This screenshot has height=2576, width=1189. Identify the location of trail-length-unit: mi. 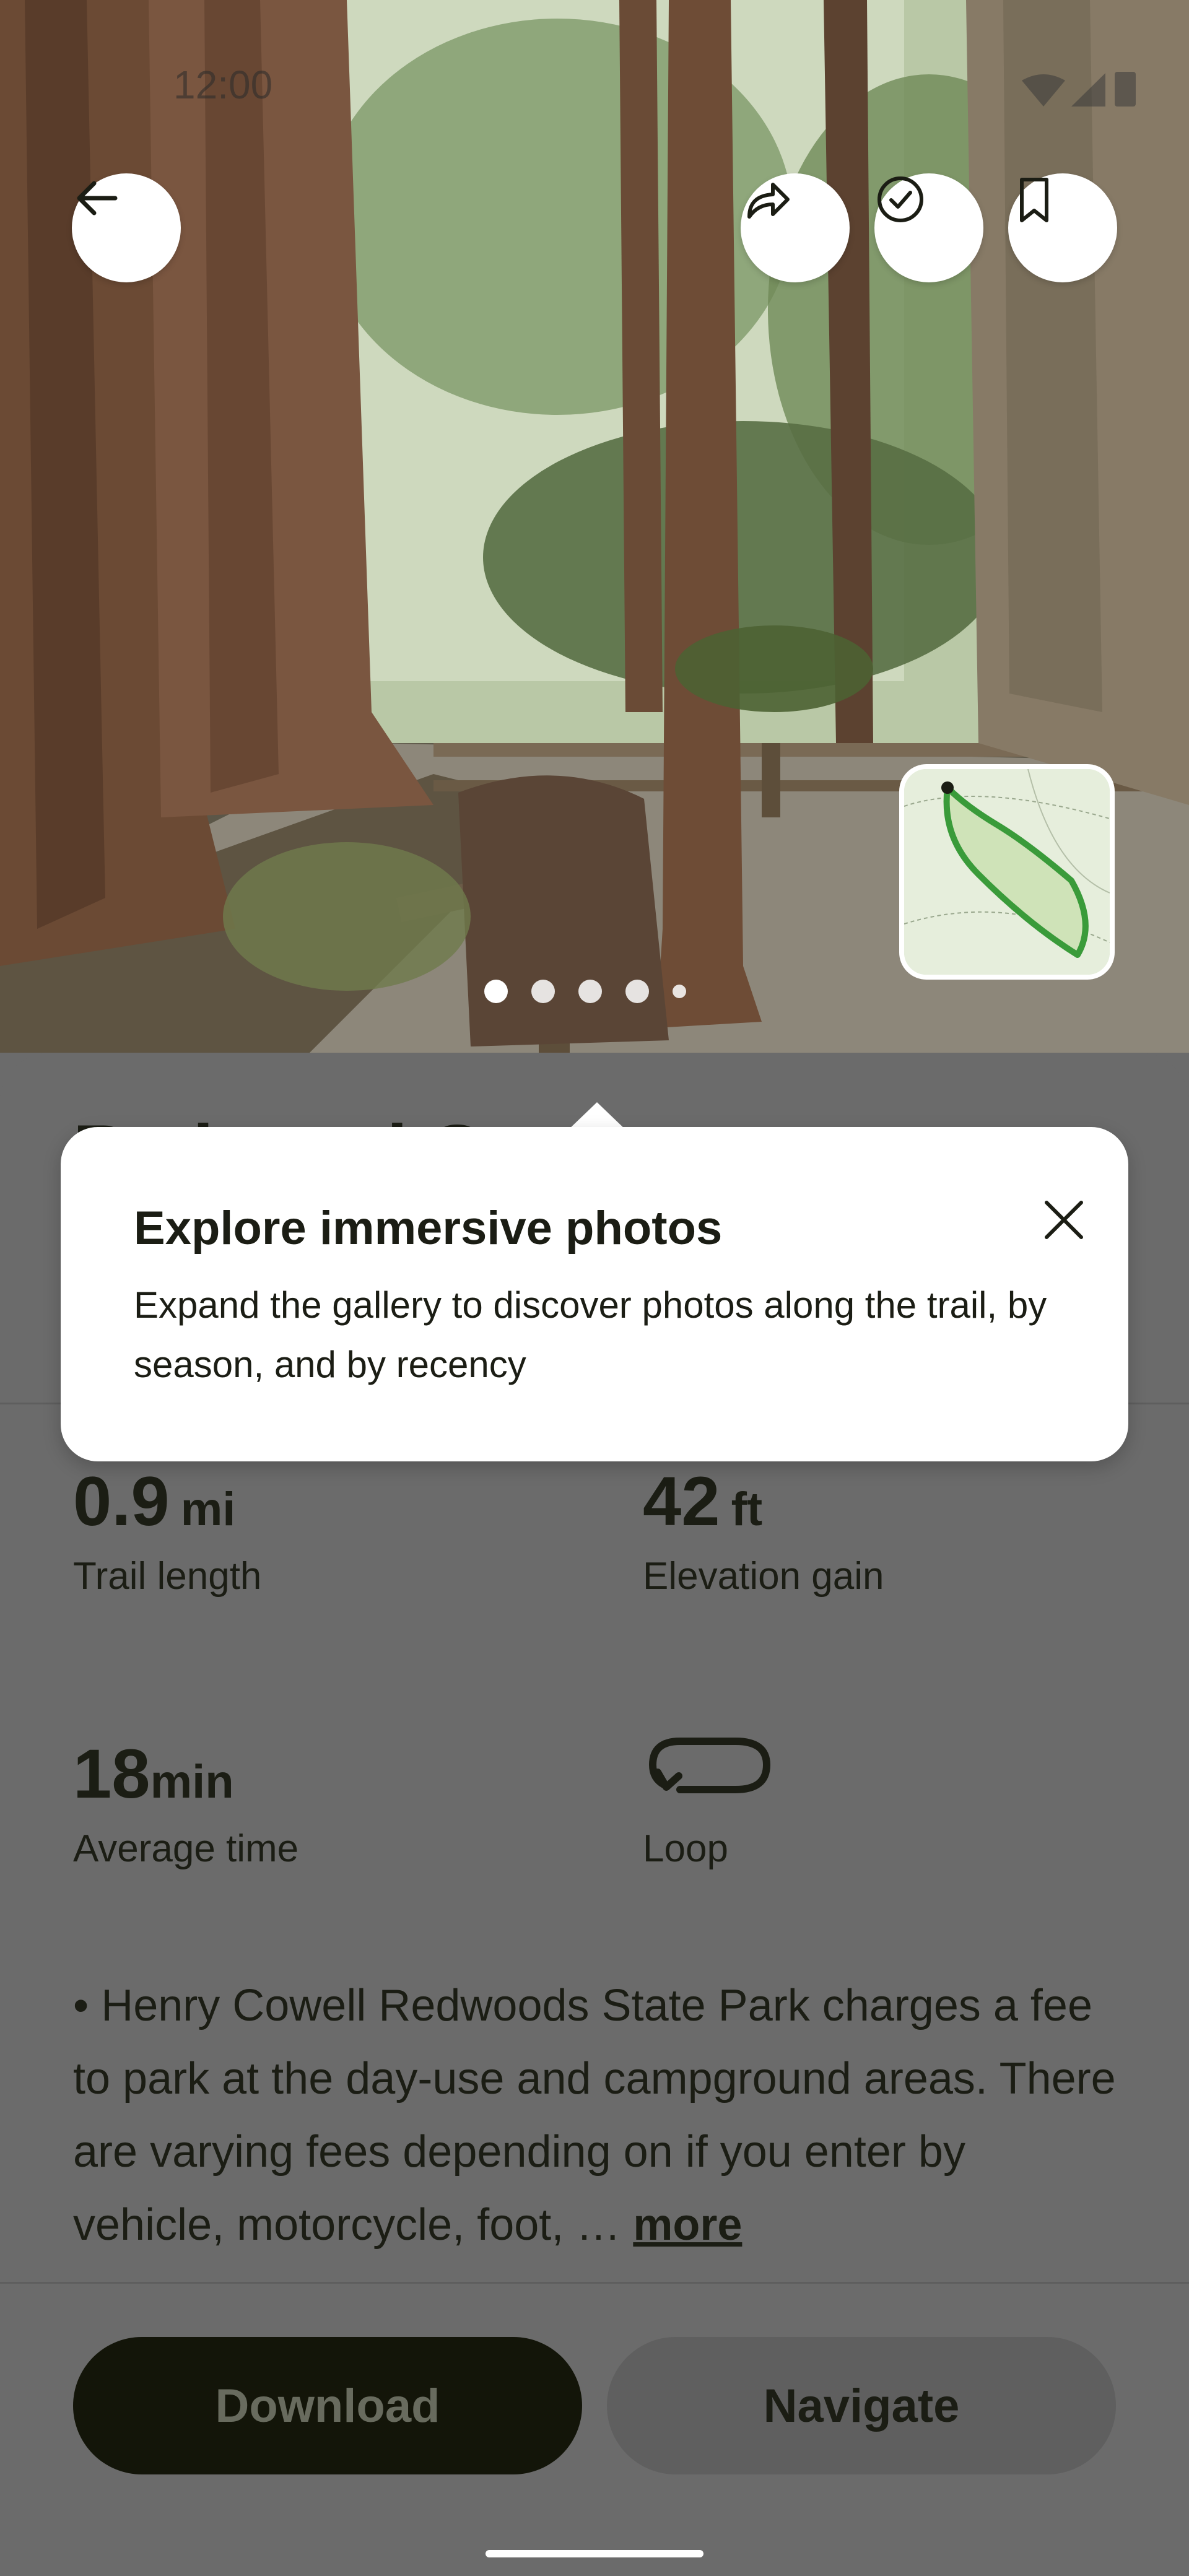
(208, 1509).